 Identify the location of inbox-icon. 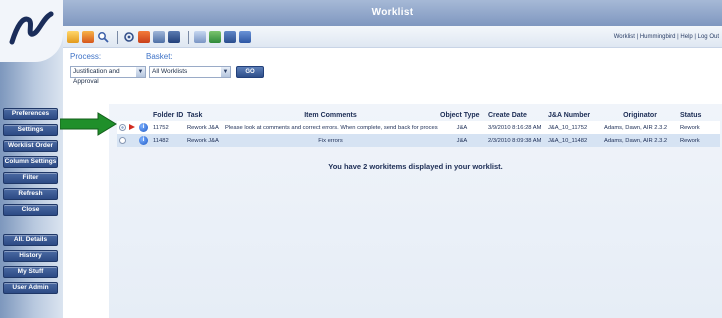
(144, 37).